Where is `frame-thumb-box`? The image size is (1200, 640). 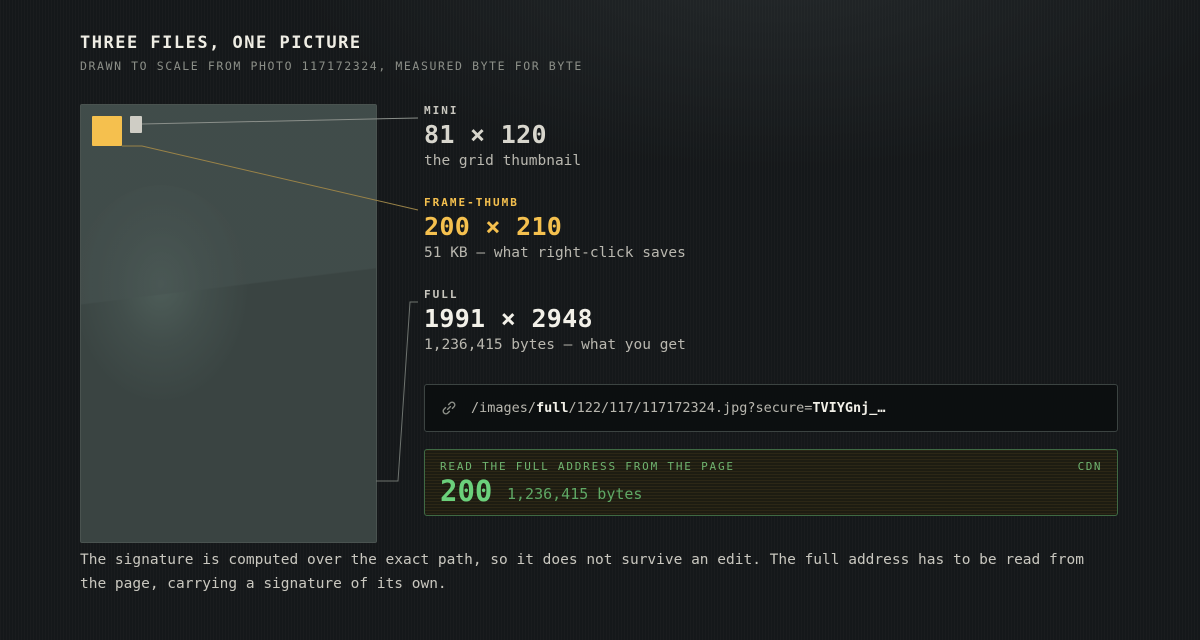 frame-thumb-box is located at coordinates (107, 131).